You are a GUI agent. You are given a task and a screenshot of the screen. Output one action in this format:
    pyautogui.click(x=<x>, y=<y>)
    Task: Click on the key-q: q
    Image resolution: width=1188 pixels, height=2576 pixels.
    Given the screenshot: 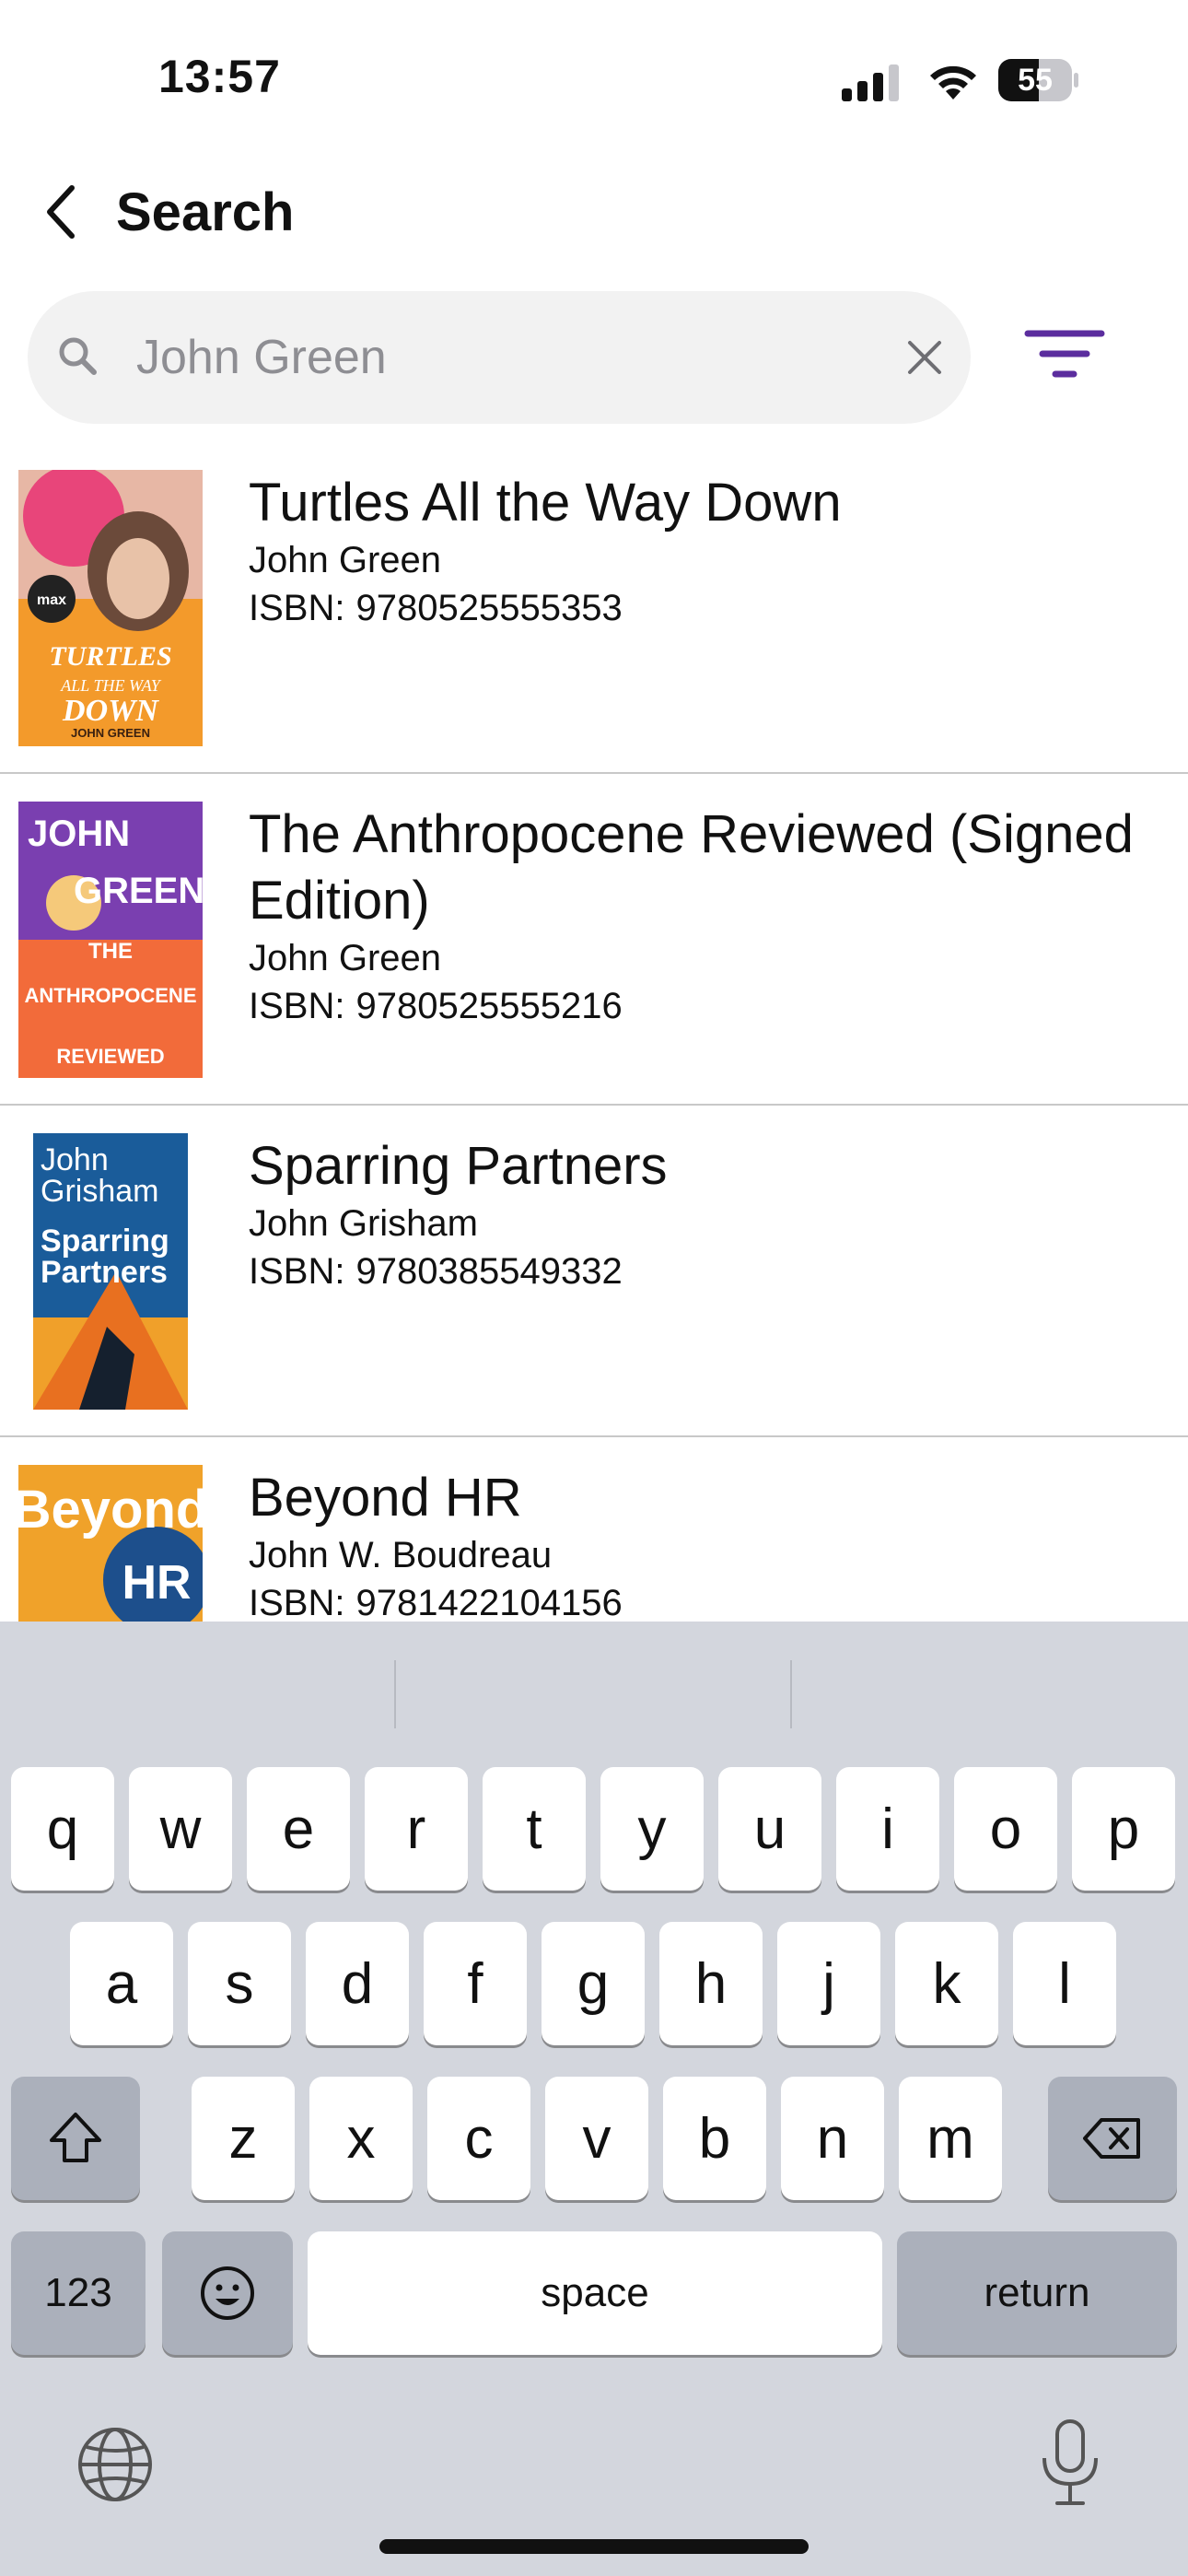 What is the action you would take?
    pyautogui.click(x=63, y=1829)
    